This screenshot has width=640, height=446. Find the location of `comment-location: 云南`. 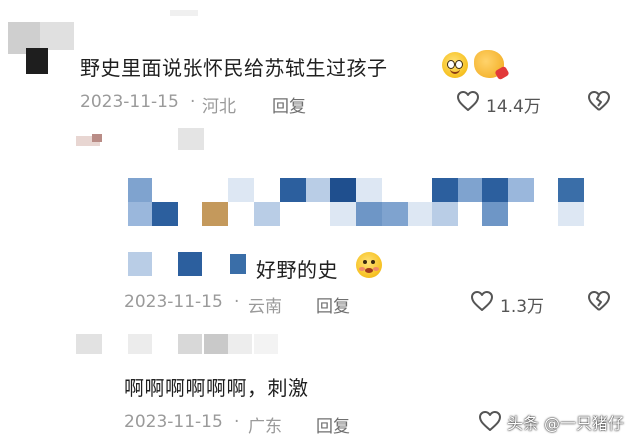

comment-location: 云南 is located at coordinates (265, 307).